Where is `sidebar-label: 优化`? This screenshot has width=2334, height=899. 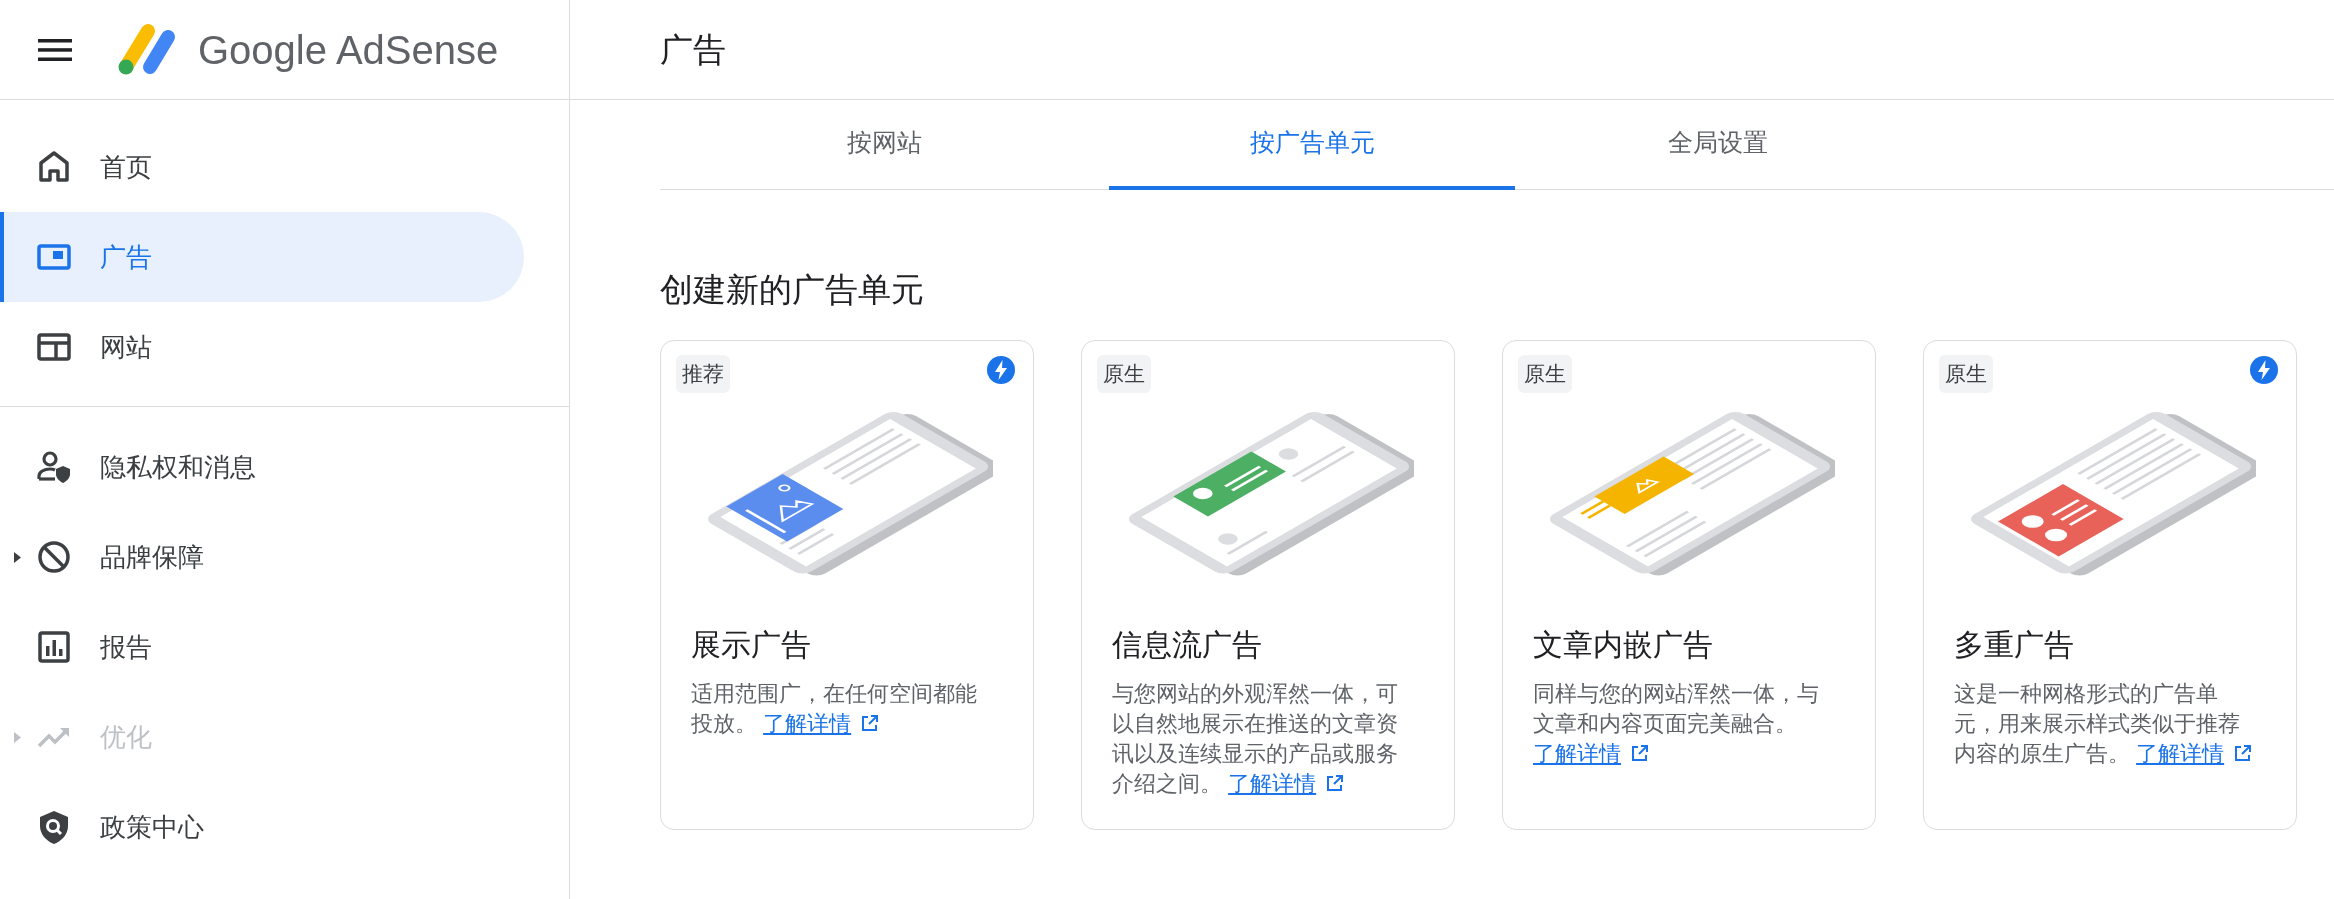
sidebar-label: 优化 is located at coordinates (126, 737).